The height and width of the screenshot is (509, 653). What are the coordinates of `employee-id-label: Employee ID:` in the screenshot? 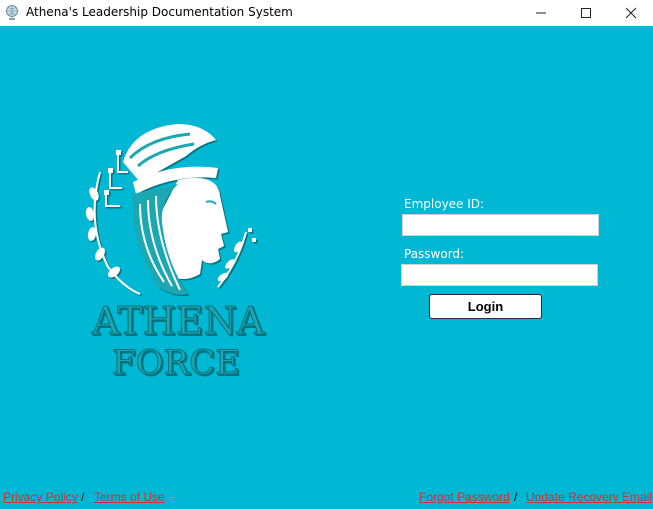 It's located at (444, 204).